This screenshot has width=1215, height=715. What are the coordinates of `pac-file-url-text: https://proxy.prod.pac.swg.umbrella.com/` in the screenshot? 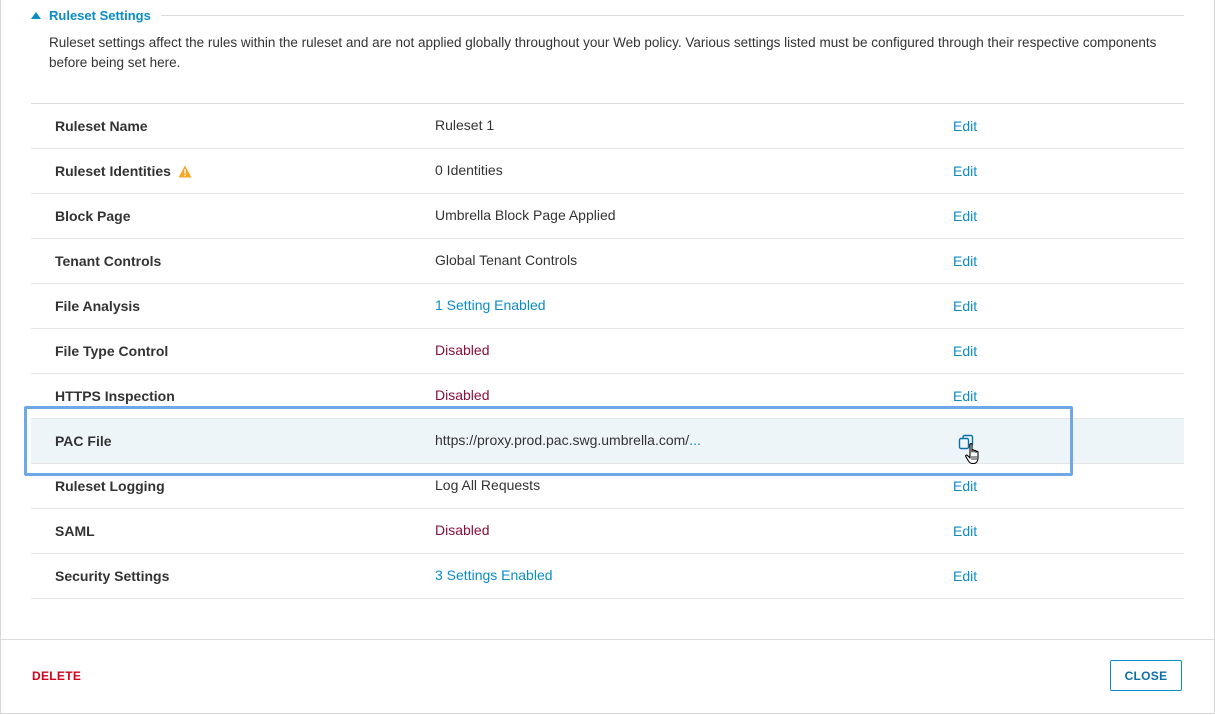 It's located at (562, 440).